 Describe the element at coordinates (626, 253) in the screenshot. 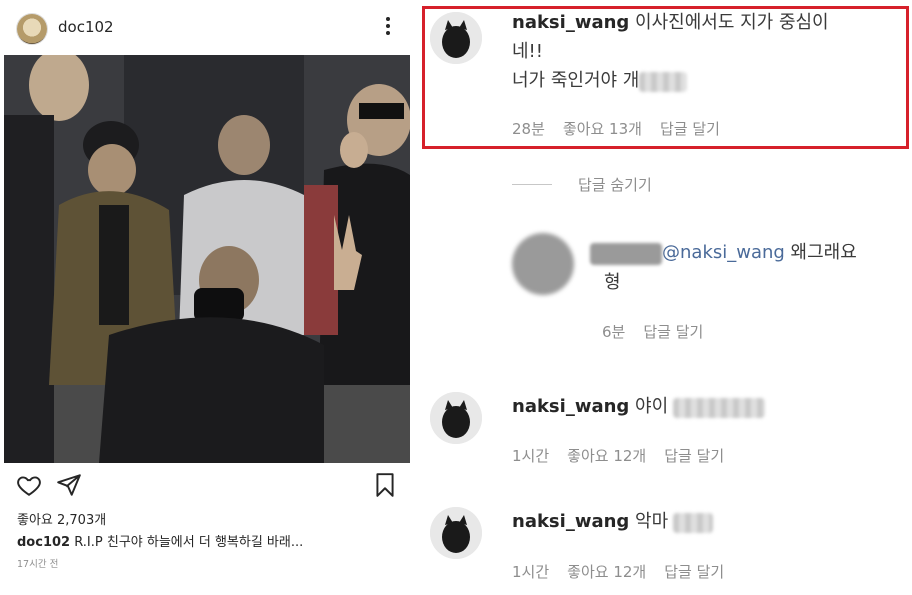

I see `blurred-username` at that location.